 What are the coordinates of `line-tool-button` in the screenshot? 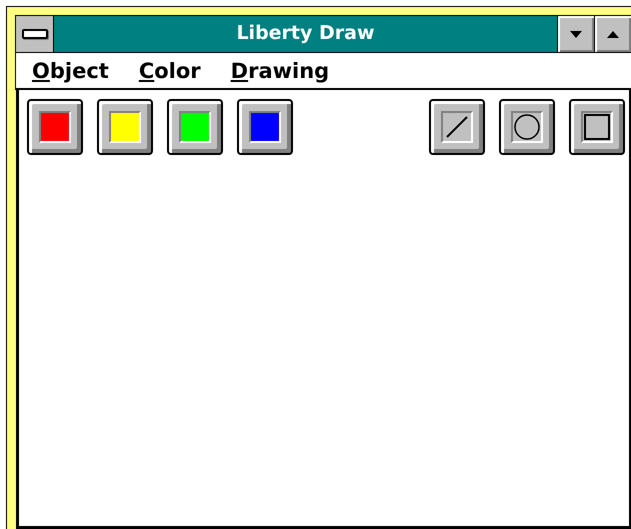 It's located at (457, 127).